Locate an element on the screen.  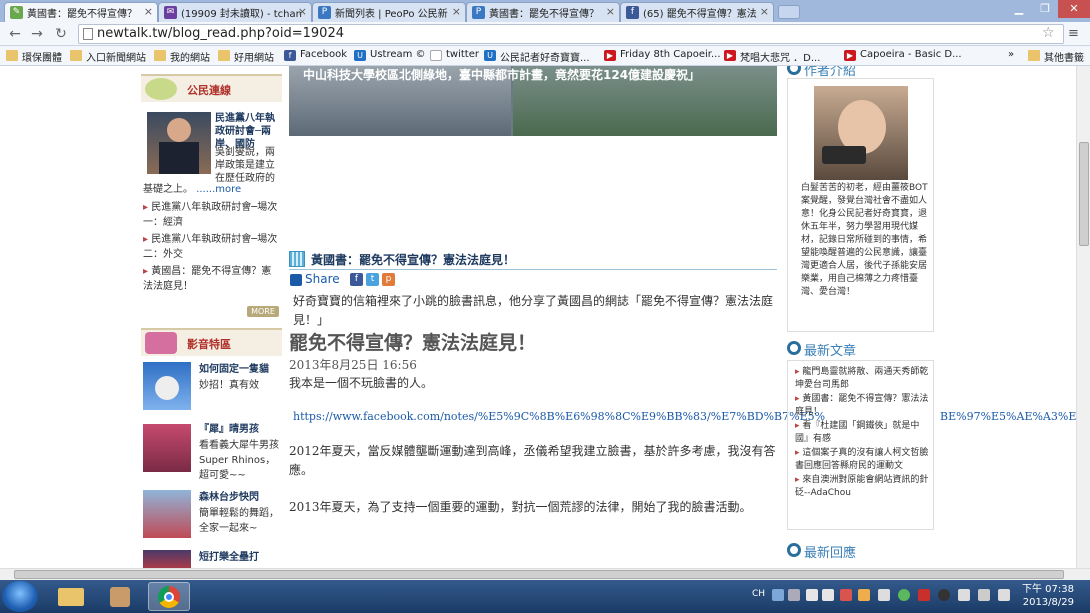
action-center-flag-icon is located at coordinates (884, 595).